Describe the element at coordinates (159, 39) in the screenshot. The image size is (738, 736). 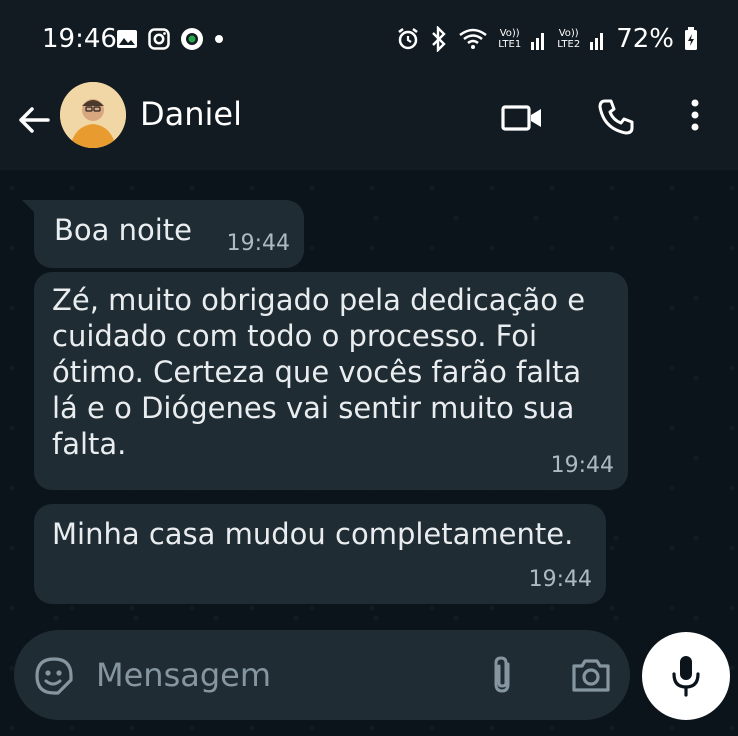
I see `instagram-icon` at that location.